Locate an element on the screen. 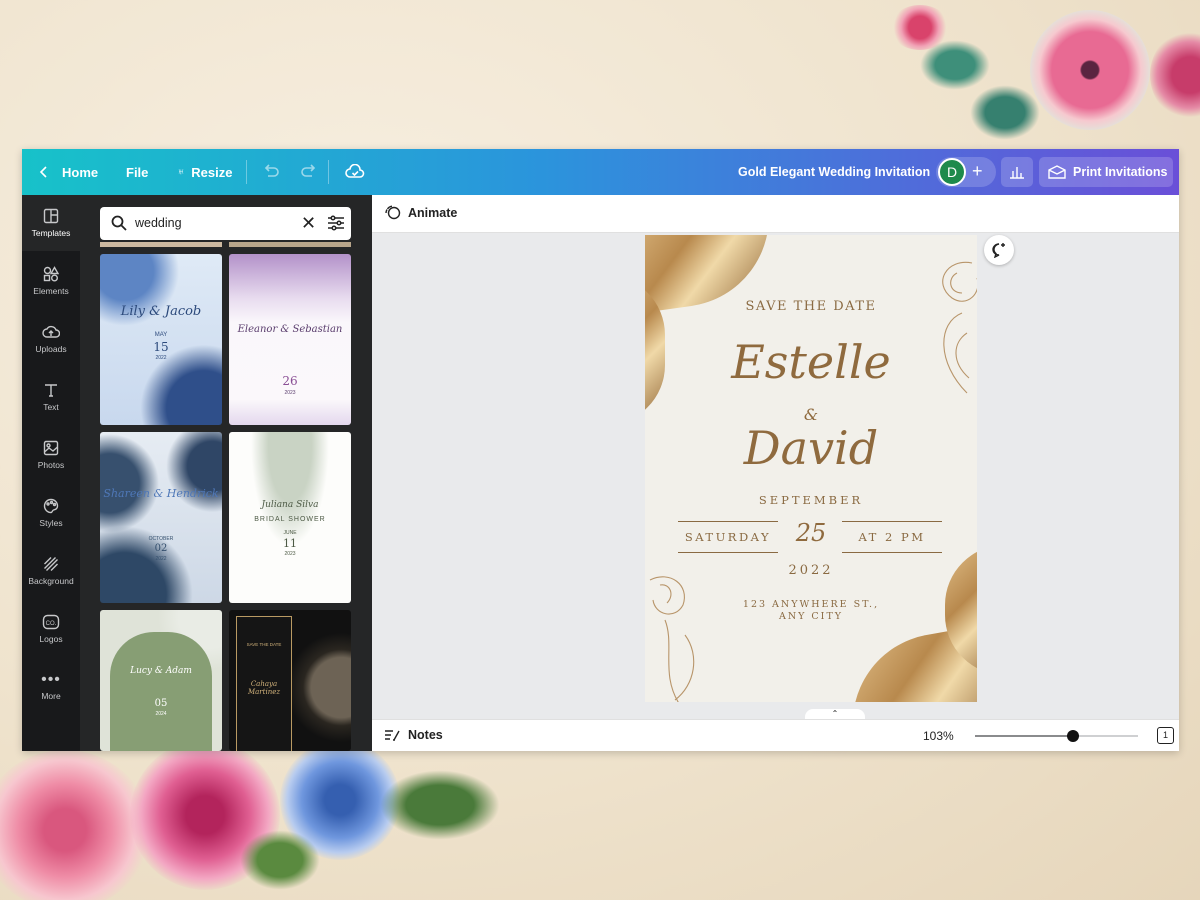 Image resolution: width=1200 pixels, height=900 pixels. rail-item-text: Text is located at coordinates (51, 397).